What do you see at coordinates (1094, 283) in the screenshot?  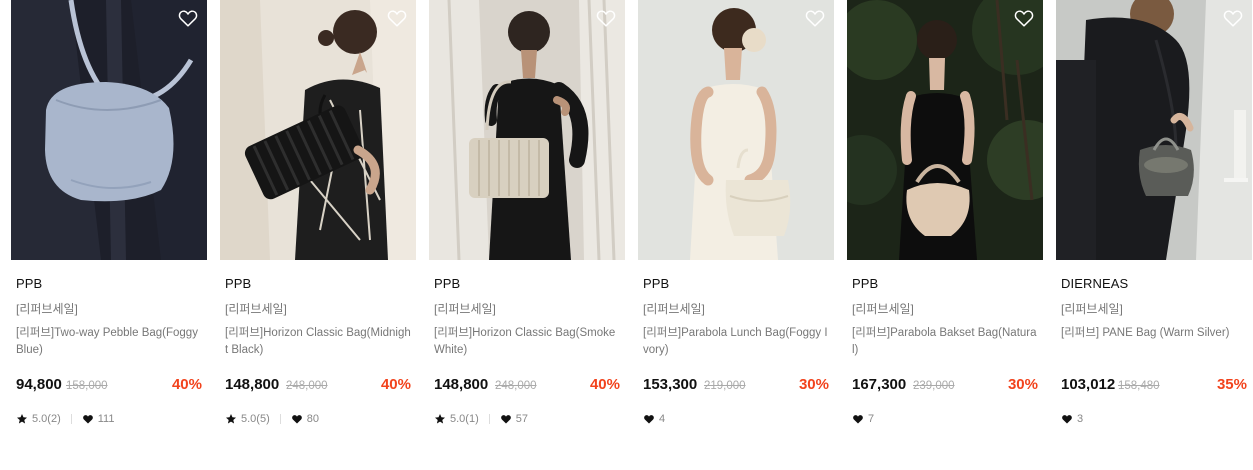 I see `product-brand: DIERNEAS` at bounding box center [1094, 283].